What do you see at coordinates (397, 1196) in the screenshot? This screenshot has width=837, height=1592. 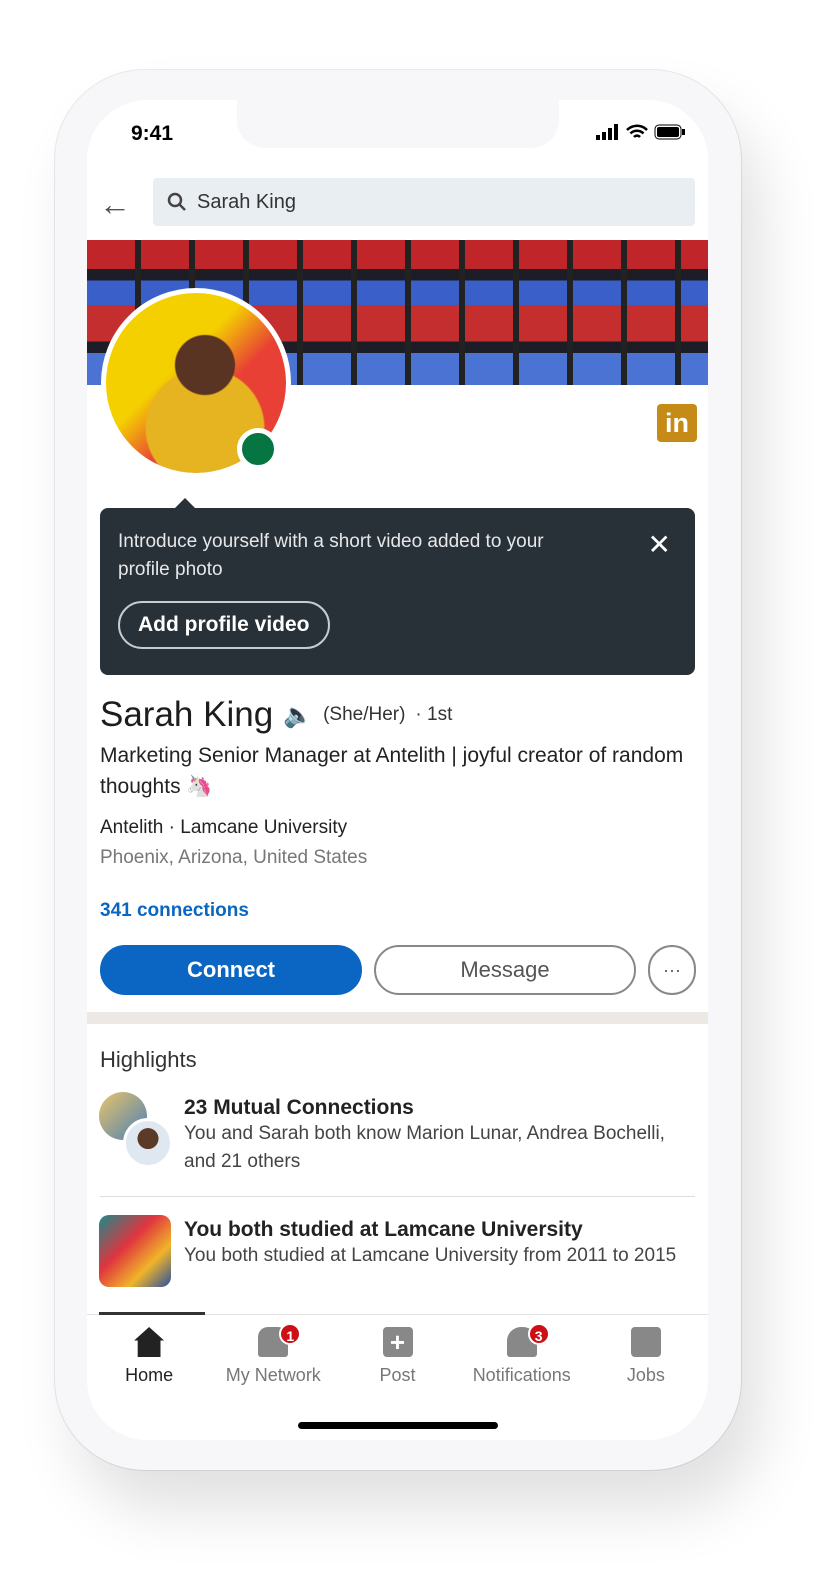 I see `divider` at bounding box center [397, 1196].